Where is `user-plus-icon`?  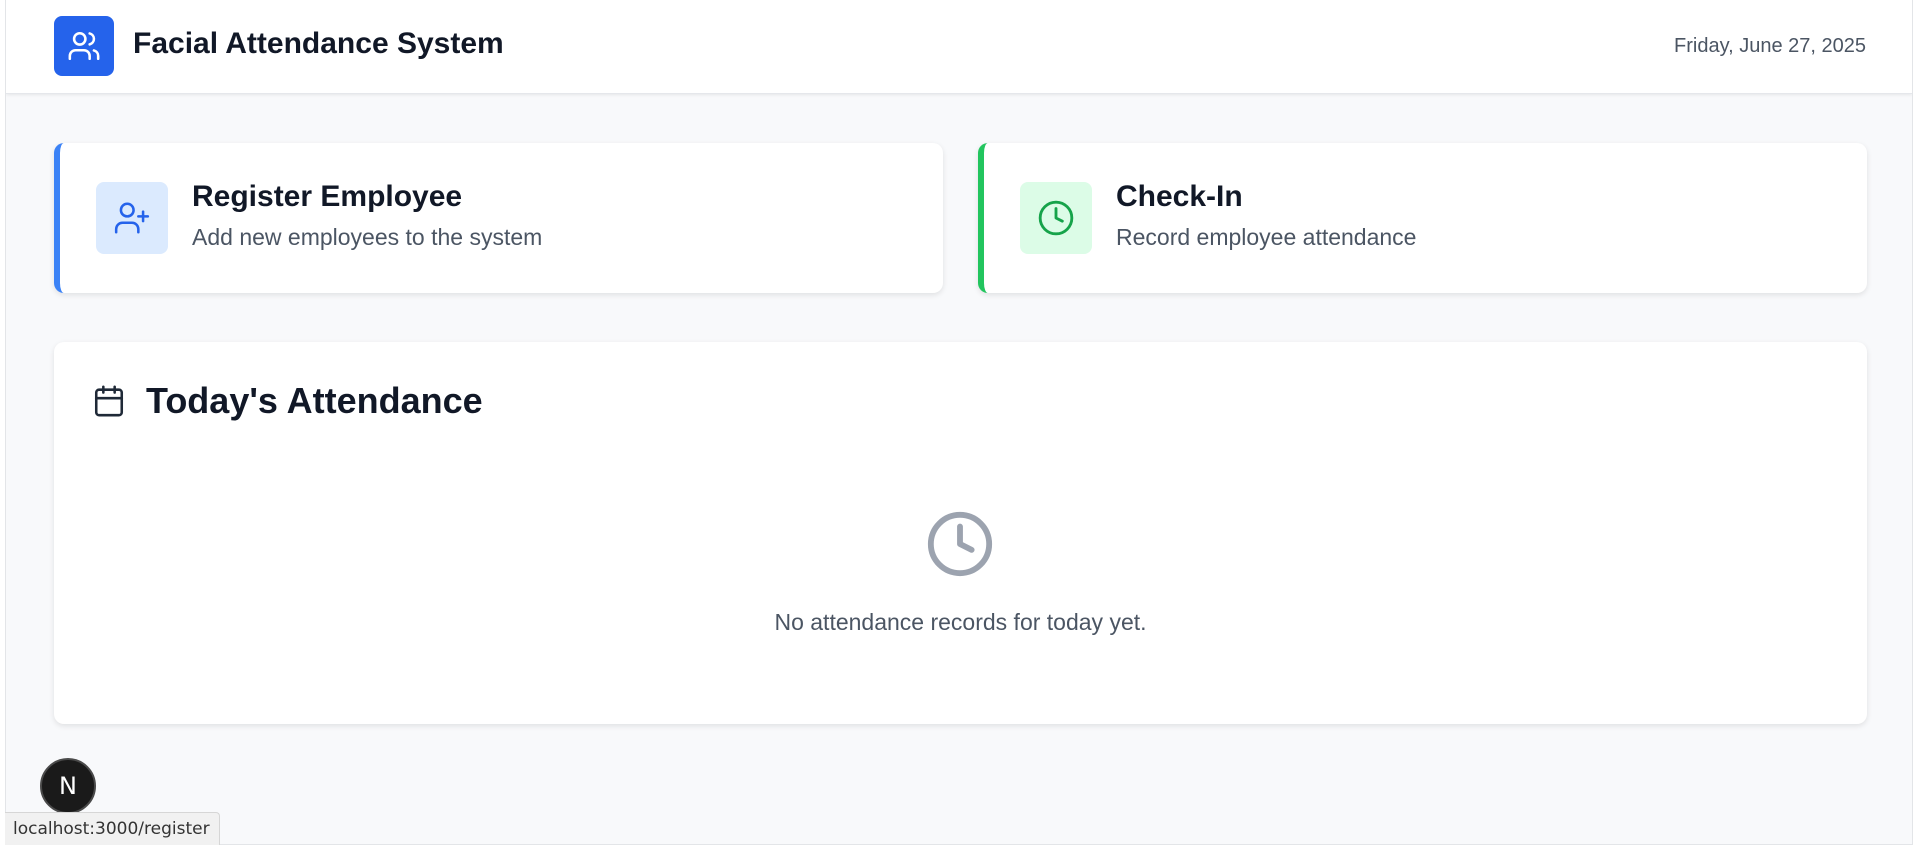
user-plus-icon is located at coordinates (132, 218).